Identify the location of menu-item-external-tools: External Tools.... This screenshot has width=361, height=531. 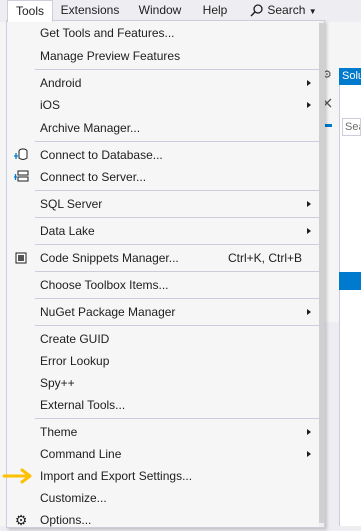
(163, 405).